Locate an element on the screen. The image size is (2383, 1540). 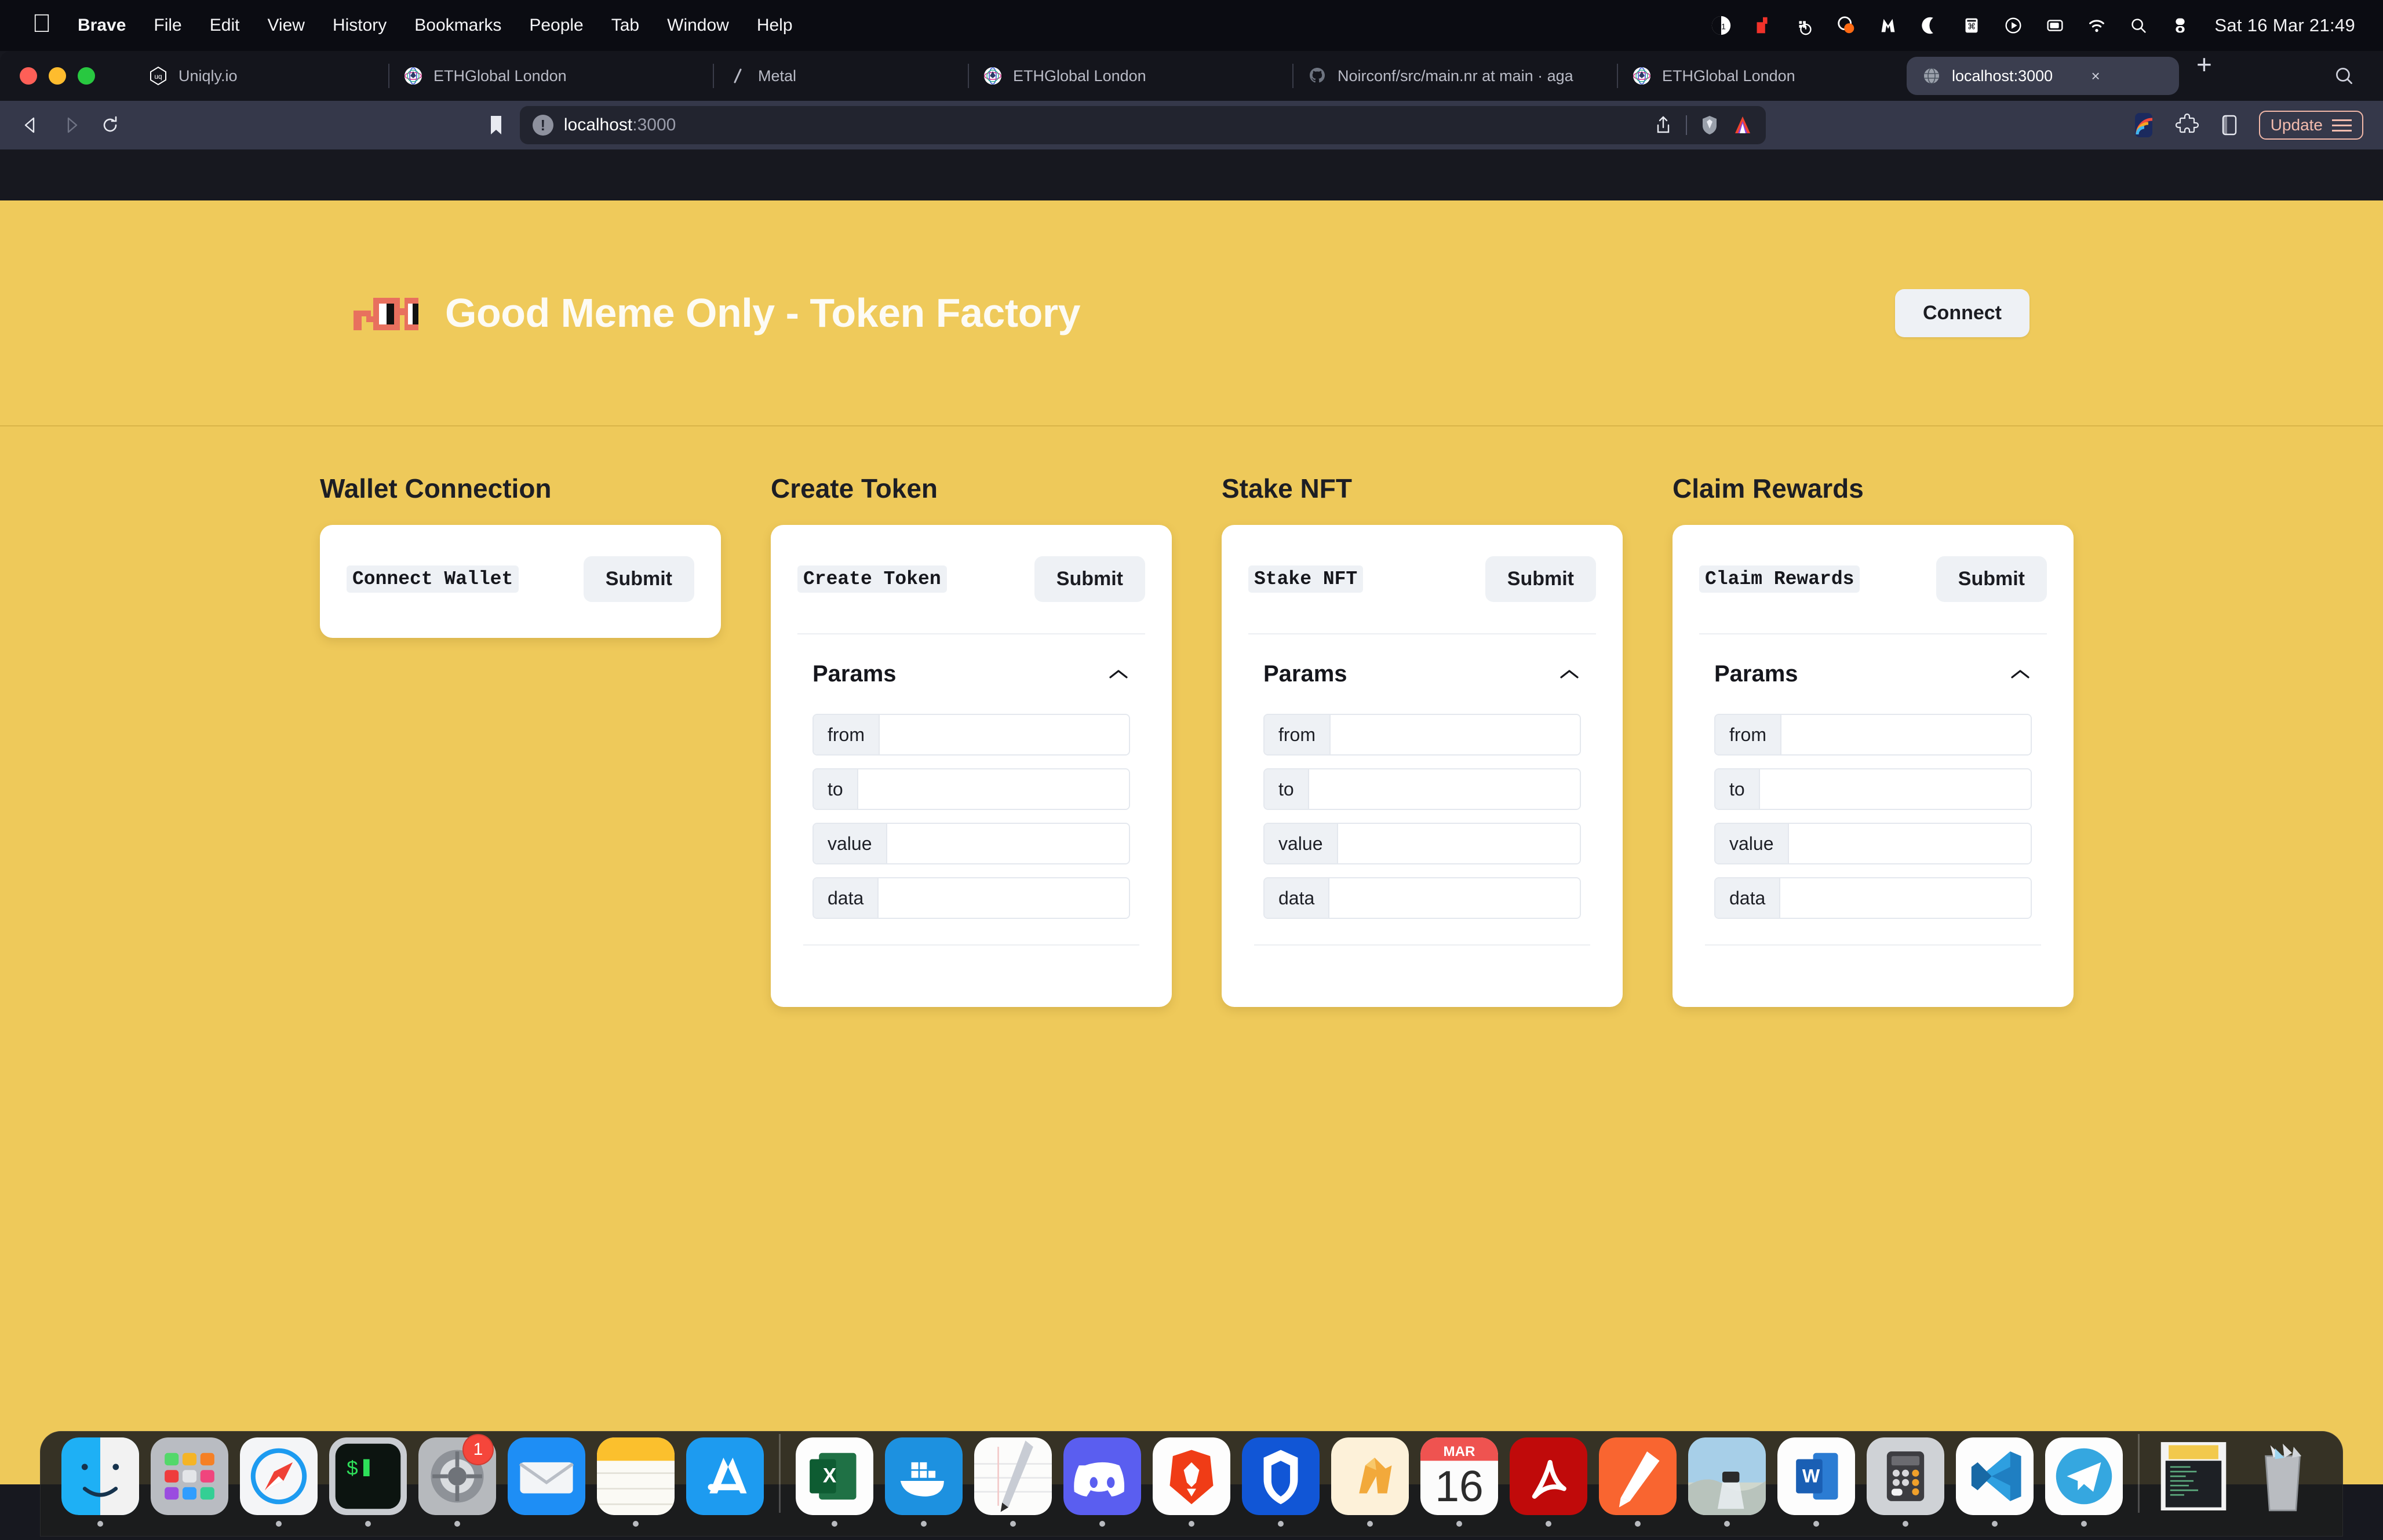
hamburger-menu-icon is located at coordinates (2342, 125).